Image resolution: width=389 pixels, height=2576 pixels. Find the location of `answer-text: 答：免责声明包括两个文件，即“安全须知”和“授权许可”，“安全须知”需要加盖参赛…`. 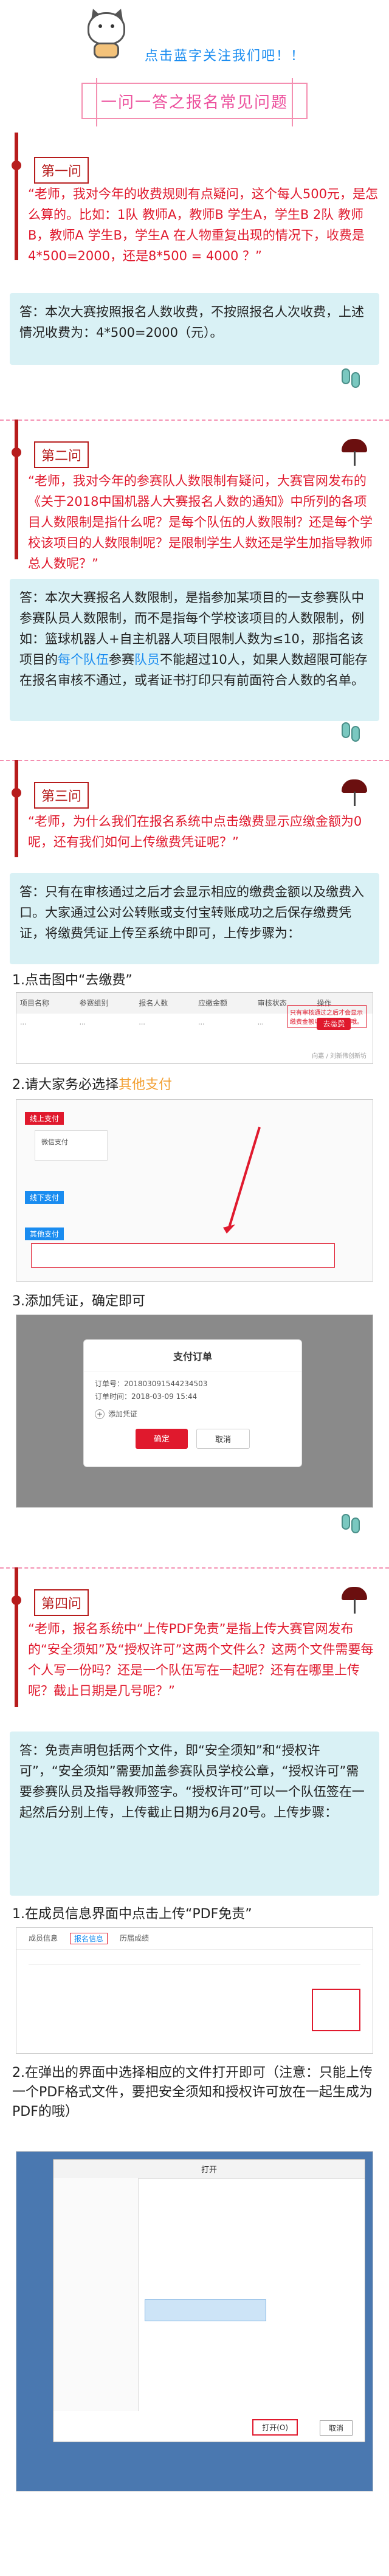

answer-text: 答：免责声明包括两个文件，即“安全须知”和“授权许可”，“安全须知”需要加盖参赛… is located at coordinates (192, 1781).